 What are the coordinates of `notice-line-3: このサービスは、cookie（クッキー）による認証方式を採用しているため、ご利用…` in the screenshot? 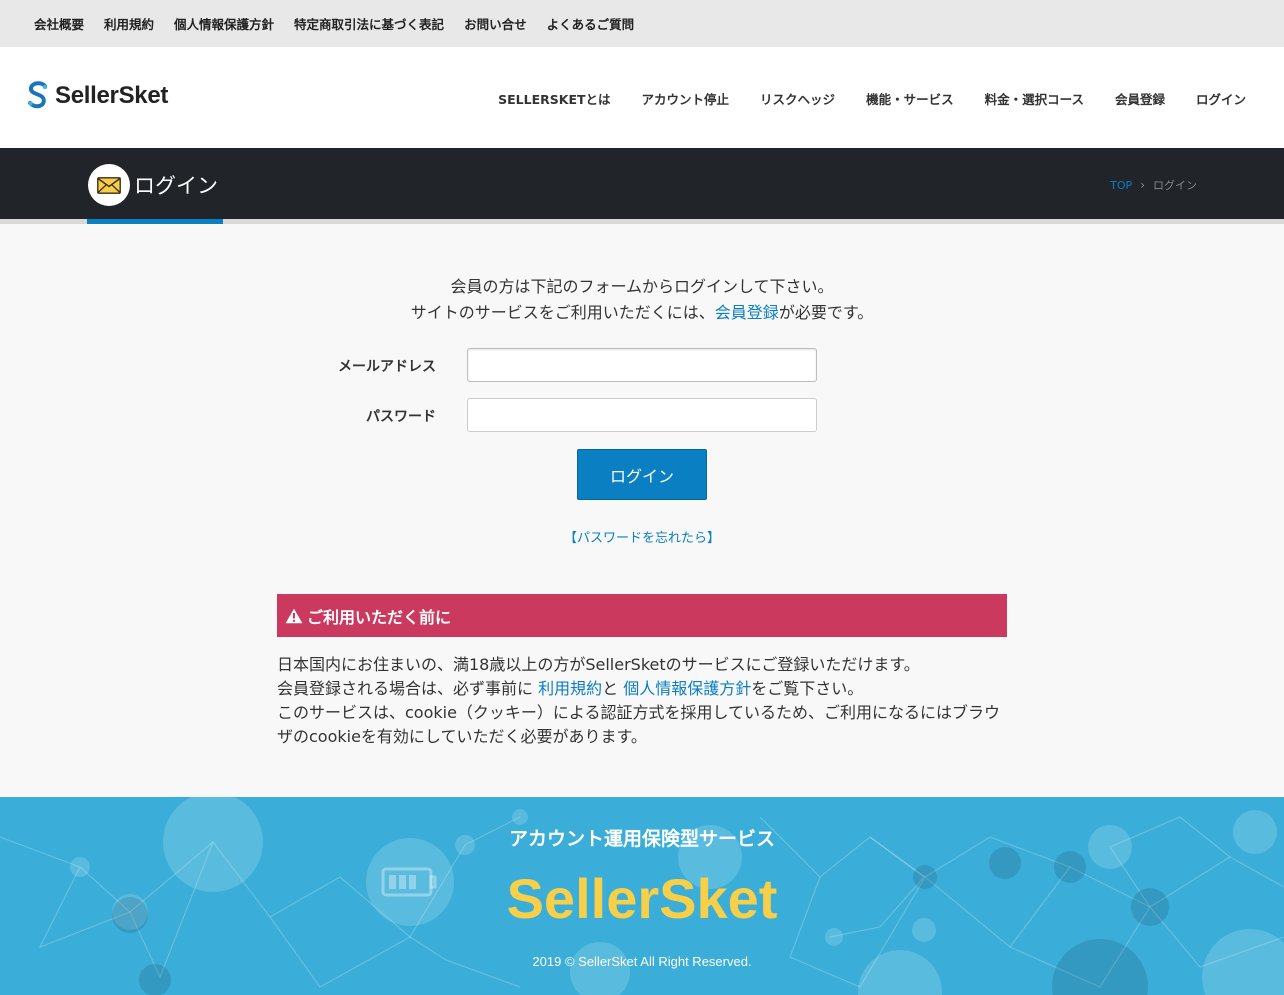 It's located at (638, 724).